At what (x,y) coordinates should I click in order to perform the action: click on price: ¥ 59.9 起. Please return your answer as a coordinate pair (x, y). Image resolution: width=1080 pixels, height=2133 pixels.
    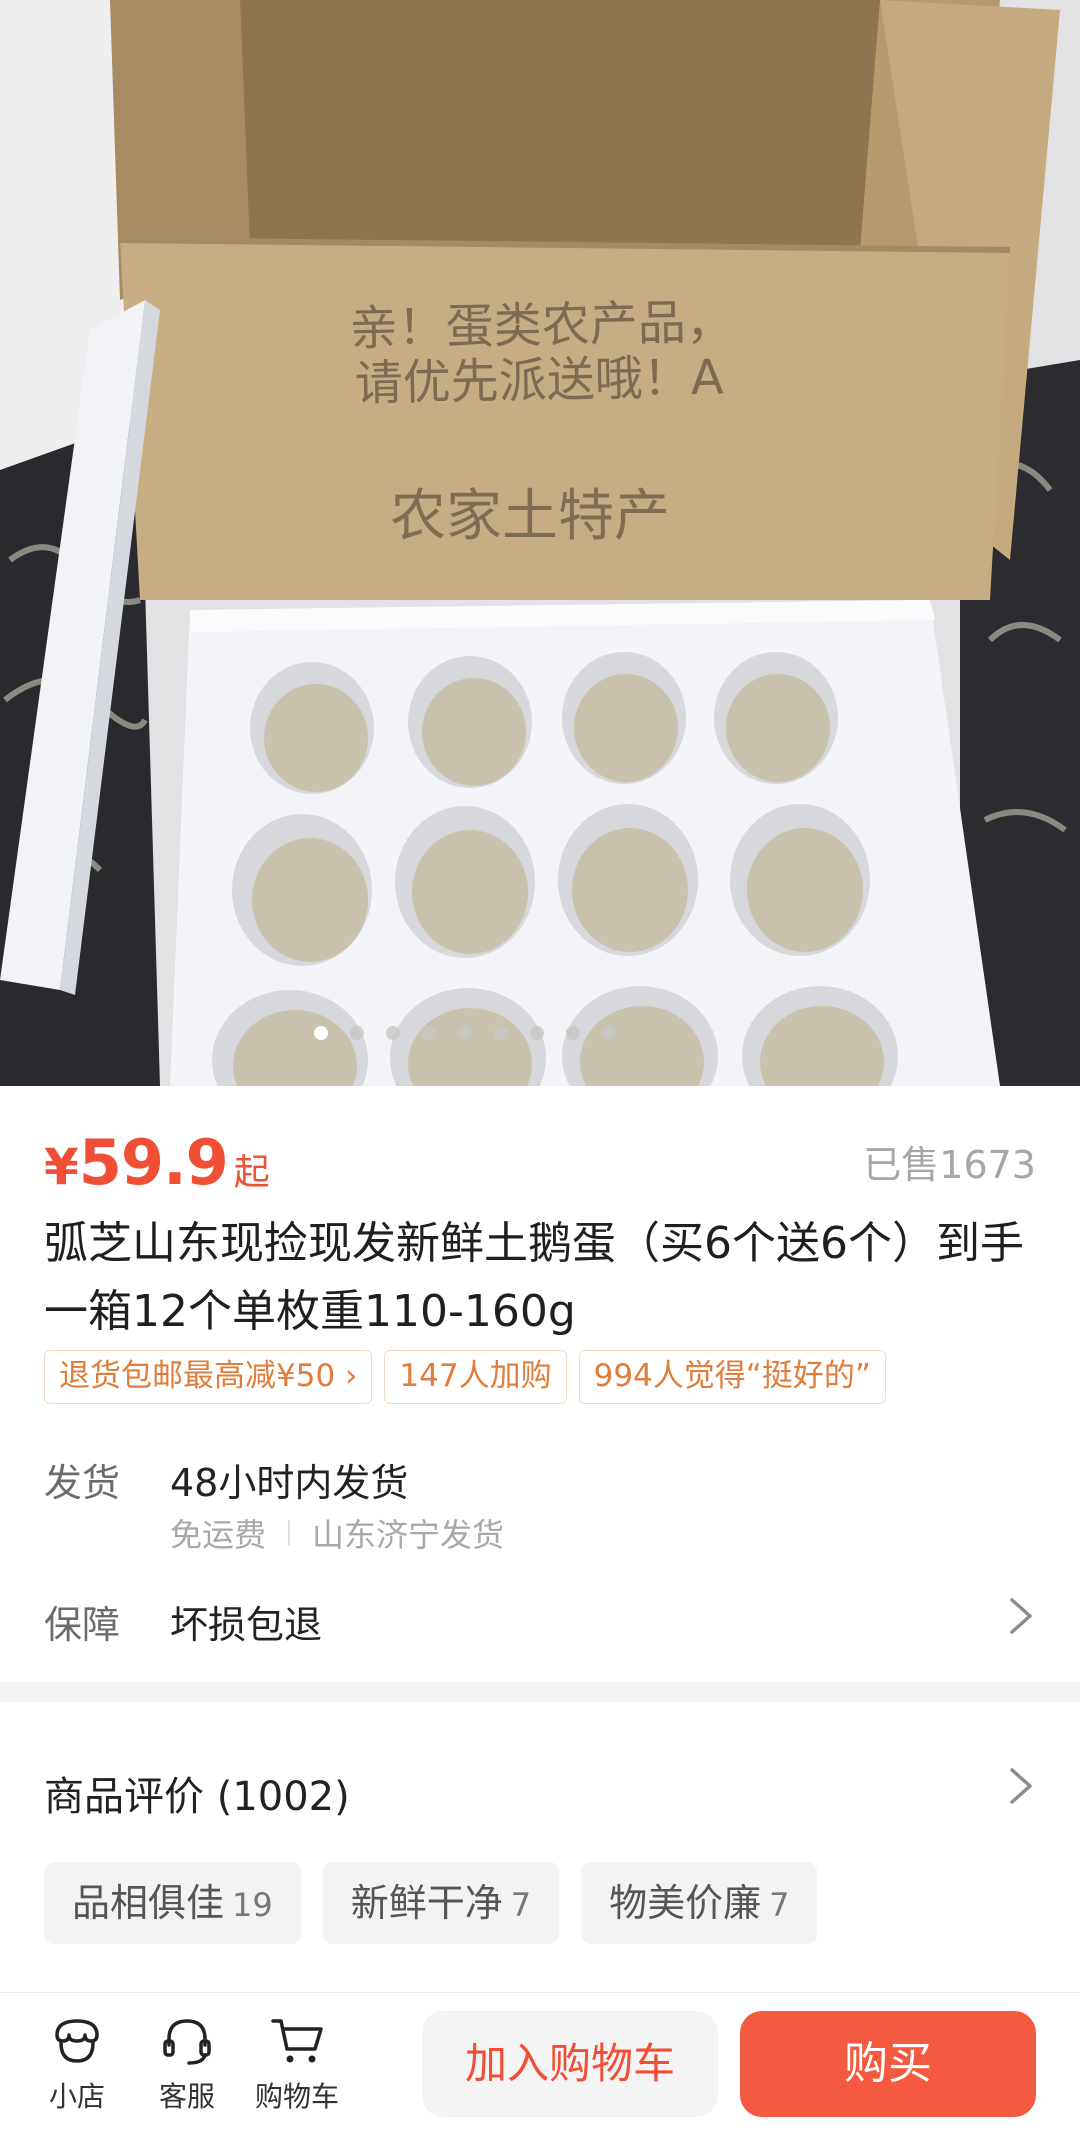
    Looking at the image, I should click on (157, 1162).